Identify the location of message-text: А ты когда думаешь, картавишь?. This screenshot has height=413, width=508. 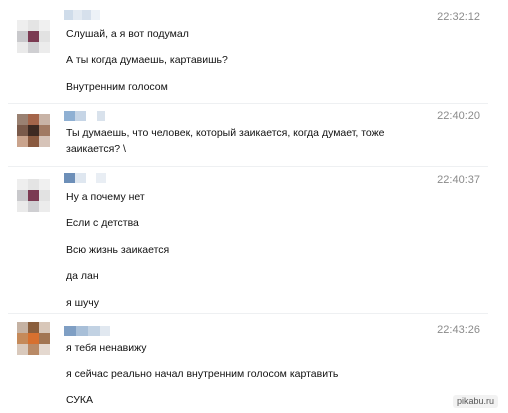
(147, 60).